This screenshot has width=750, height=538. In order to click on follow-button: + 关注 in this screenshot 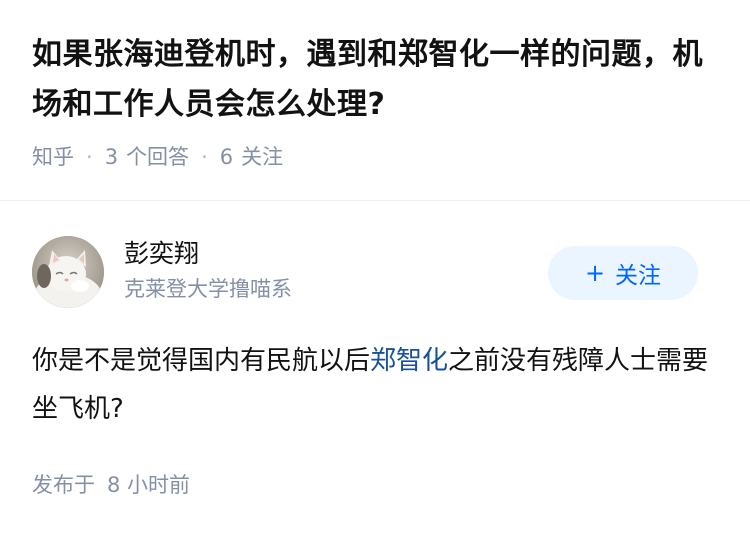, I will do `click(623, 273)`.